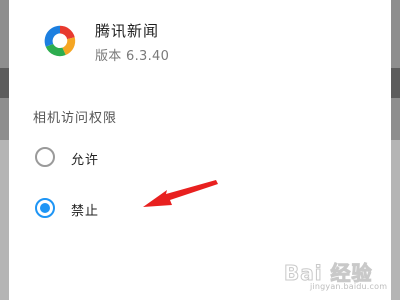  Describe the element at coordinates (395, 150) in the screenshot. I see `background-edge-right` at that location.